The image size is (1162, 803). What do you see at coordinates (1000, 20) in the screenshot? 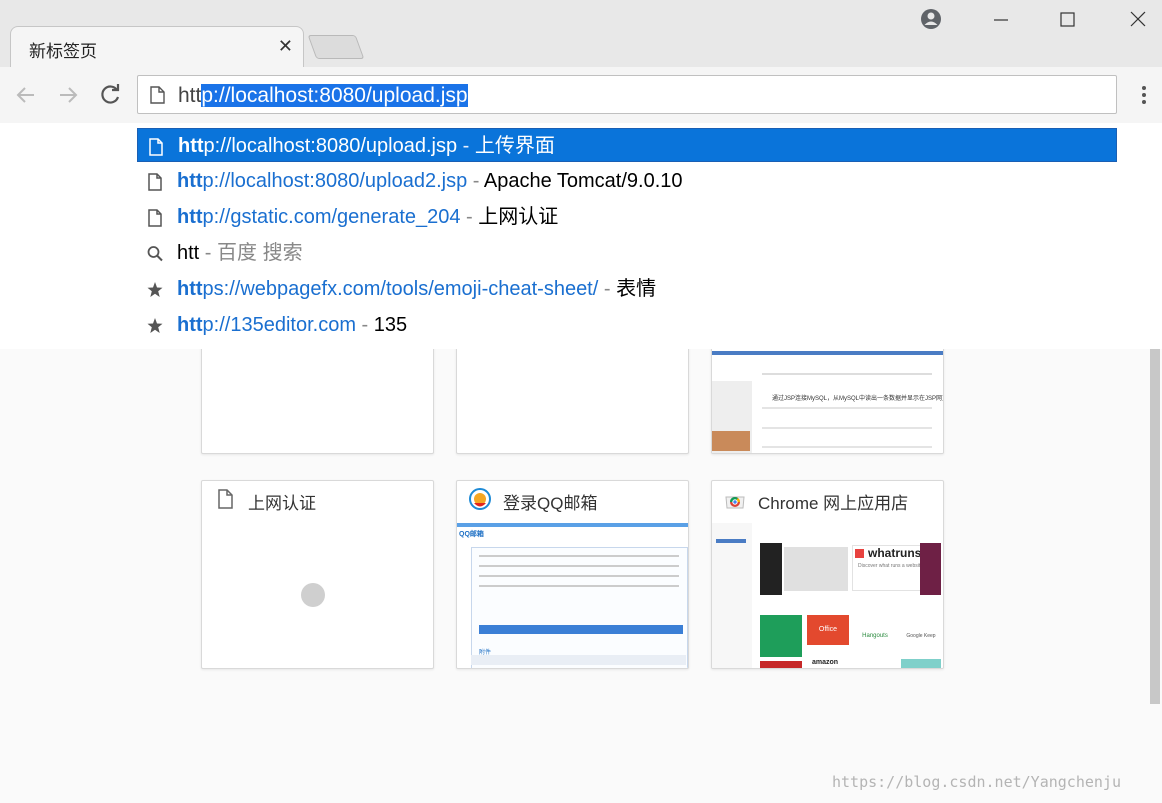
I see `minimize-icon` at bounding box center [1000, 20].